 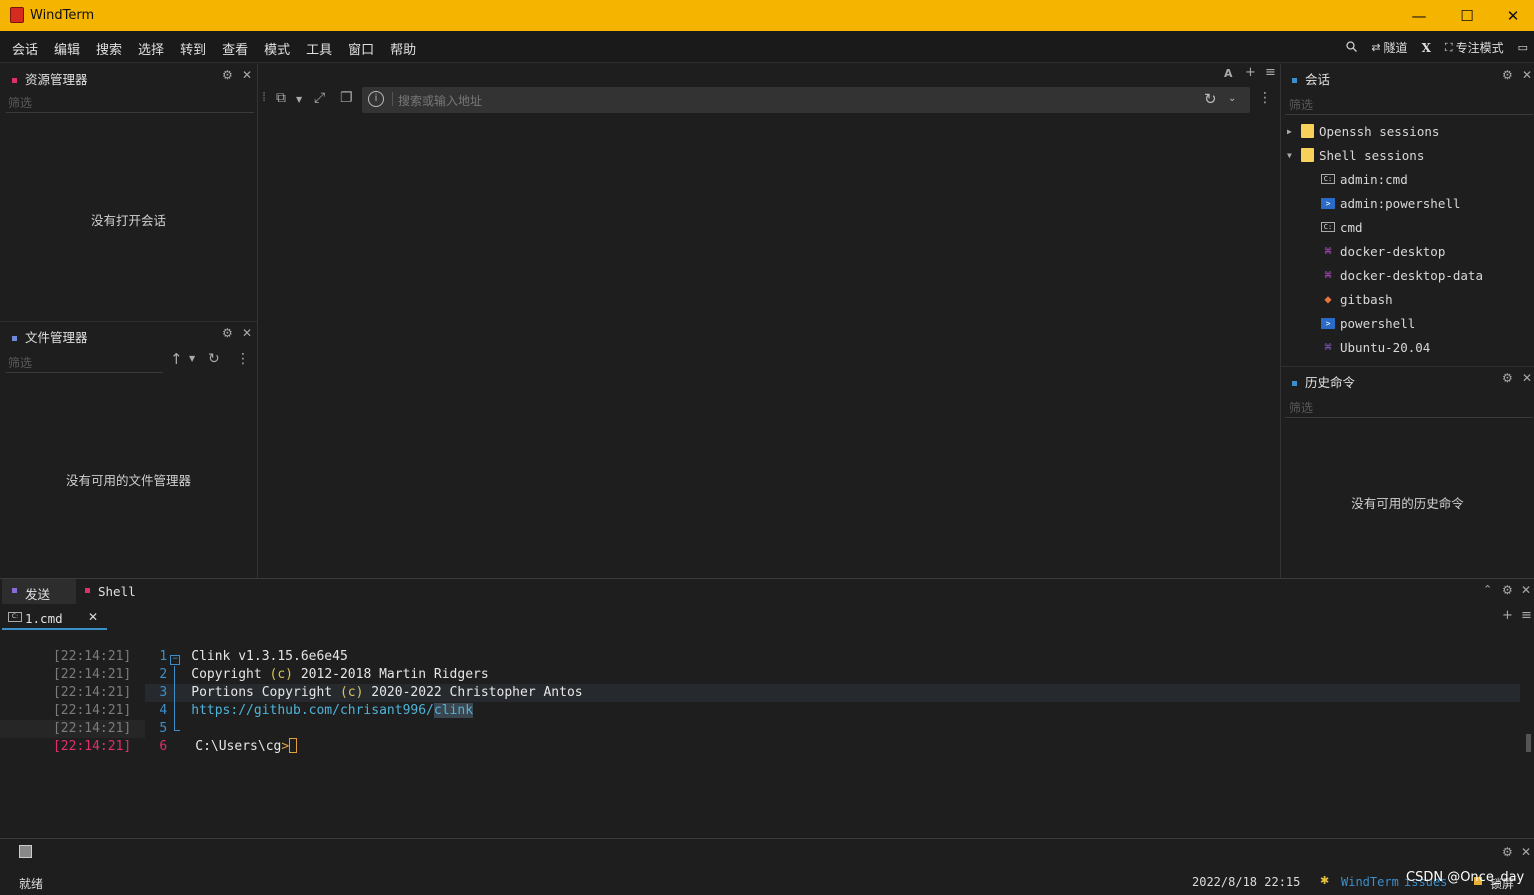 What do you see at coordinates (20, 102) in the screenshot?
I see `explorer-filter-input: 筛选` at bounding box center [20, 102].